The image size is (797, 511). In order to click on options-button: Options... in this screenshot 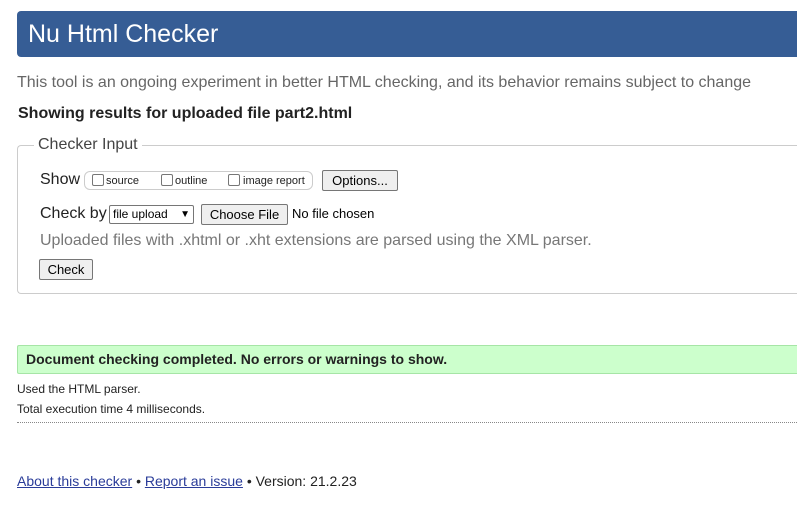, I will do `click(360, 180)`.